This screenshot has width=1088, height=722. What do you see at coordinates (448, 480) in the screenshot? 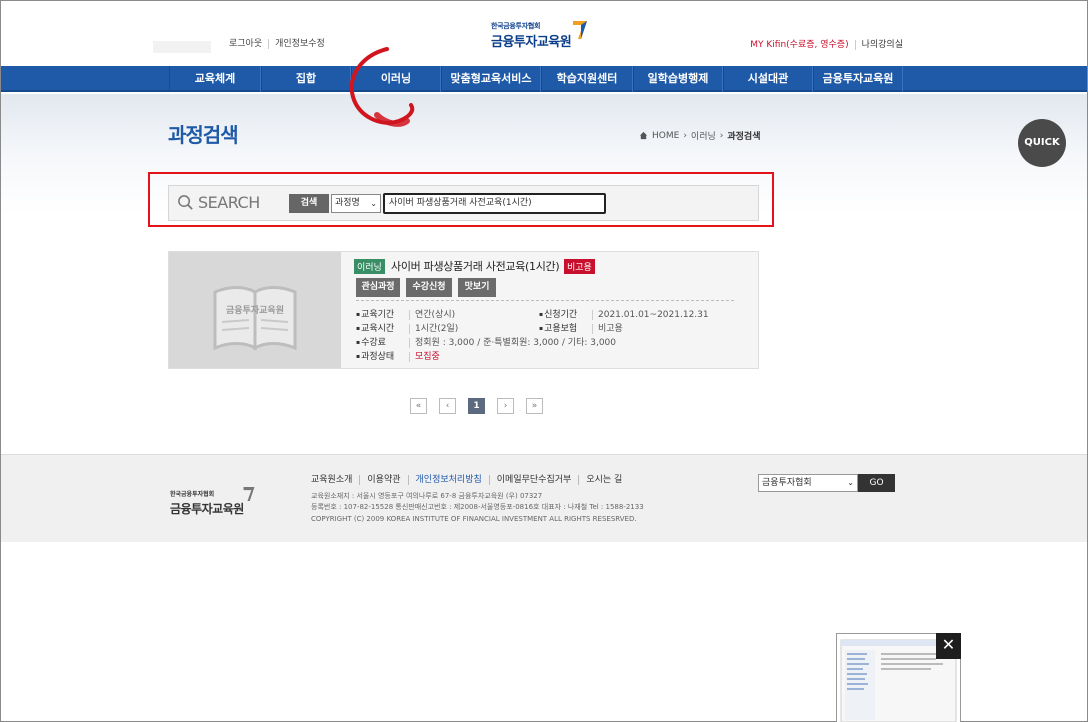
I see `footer-link-privacy: 개인정보처리방침` at bounding box center [448, 480].